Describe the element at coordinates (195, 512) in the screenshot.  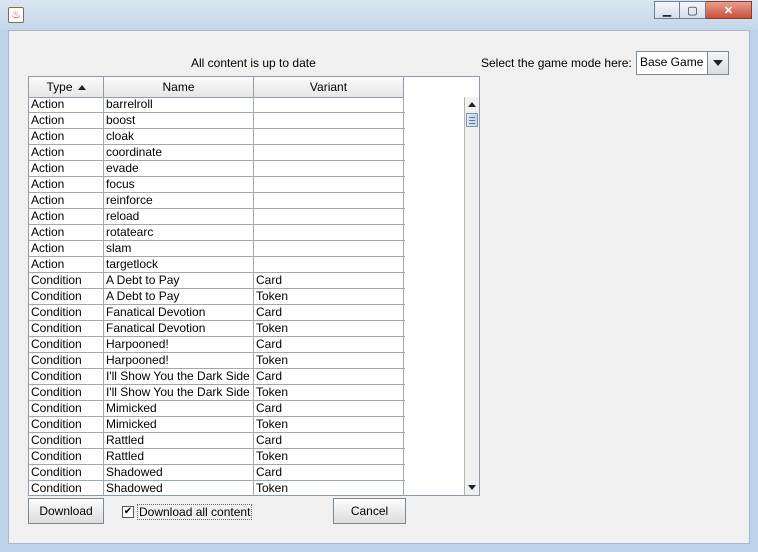
I see `download-all-label: Download all content` at that location.